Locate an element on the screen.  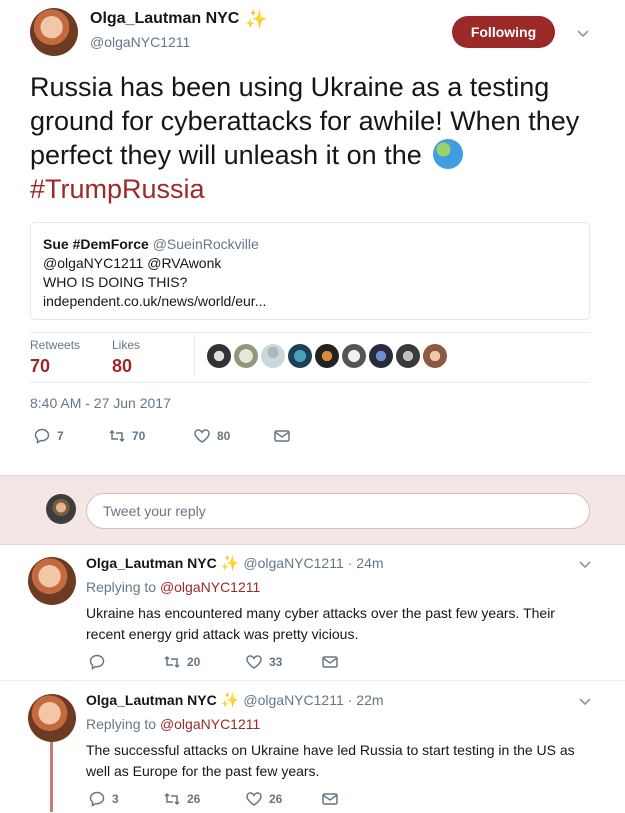
stat-separator is located at coordinates (194, 355).